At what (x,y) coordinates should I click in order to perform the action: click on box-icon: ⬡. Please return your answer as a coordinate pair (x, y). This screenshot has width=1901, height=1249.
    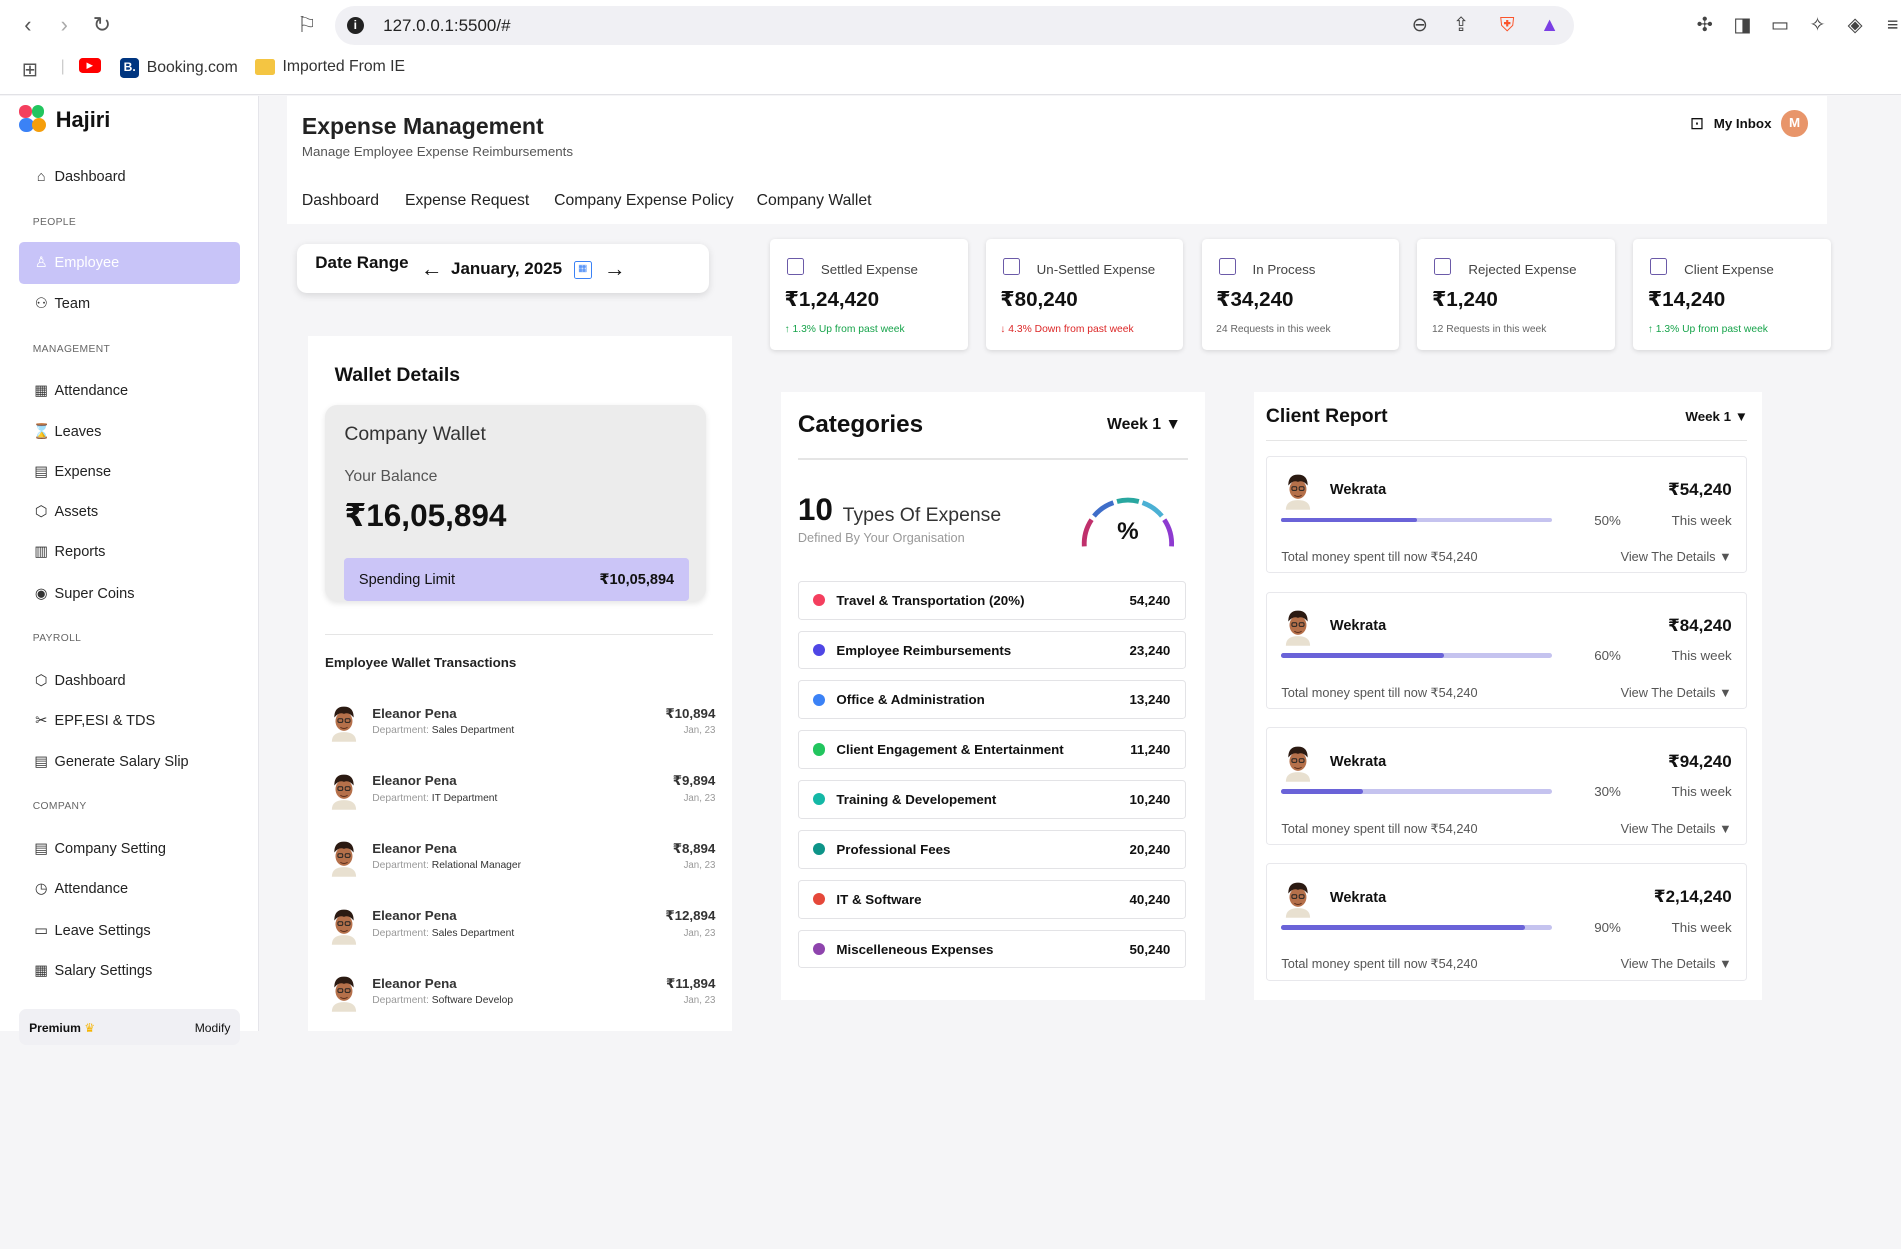
    Looking at the image, I should click on (41, 680).